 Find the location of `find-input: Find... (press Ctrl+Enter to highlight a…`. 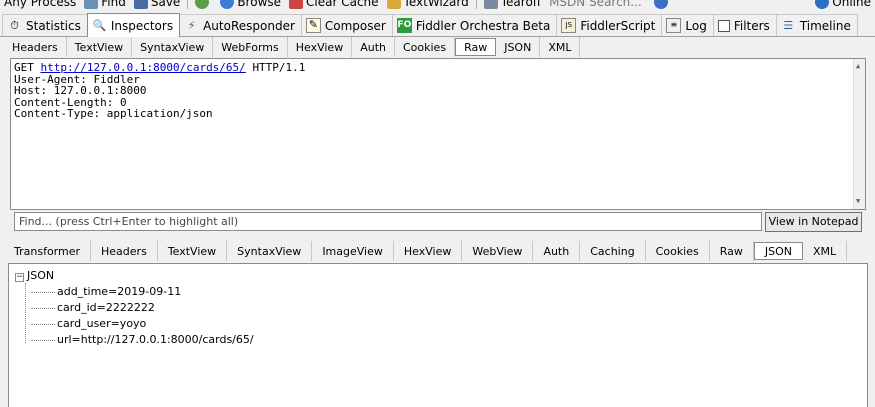

find-input: Find... (press Ctrl+Enter to highlight a… is located at coordinates (388, 221).